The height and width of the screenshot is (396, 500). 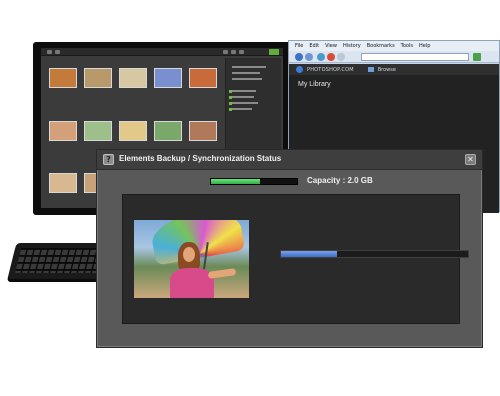 I want to click on person-arm-graphic, so click(x=222, y=273).